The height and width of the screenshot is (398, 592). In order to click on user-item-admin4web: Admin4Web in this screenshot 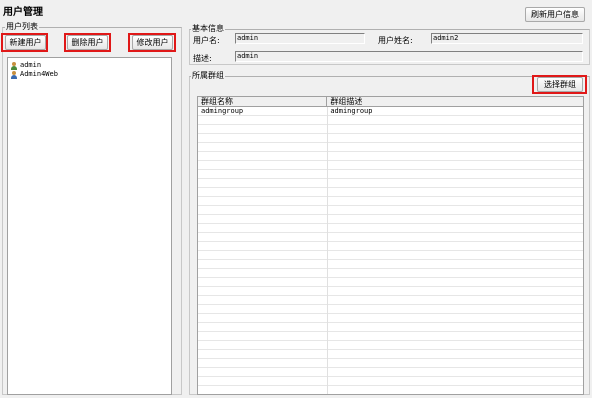, I will do `click(34, 74)`.